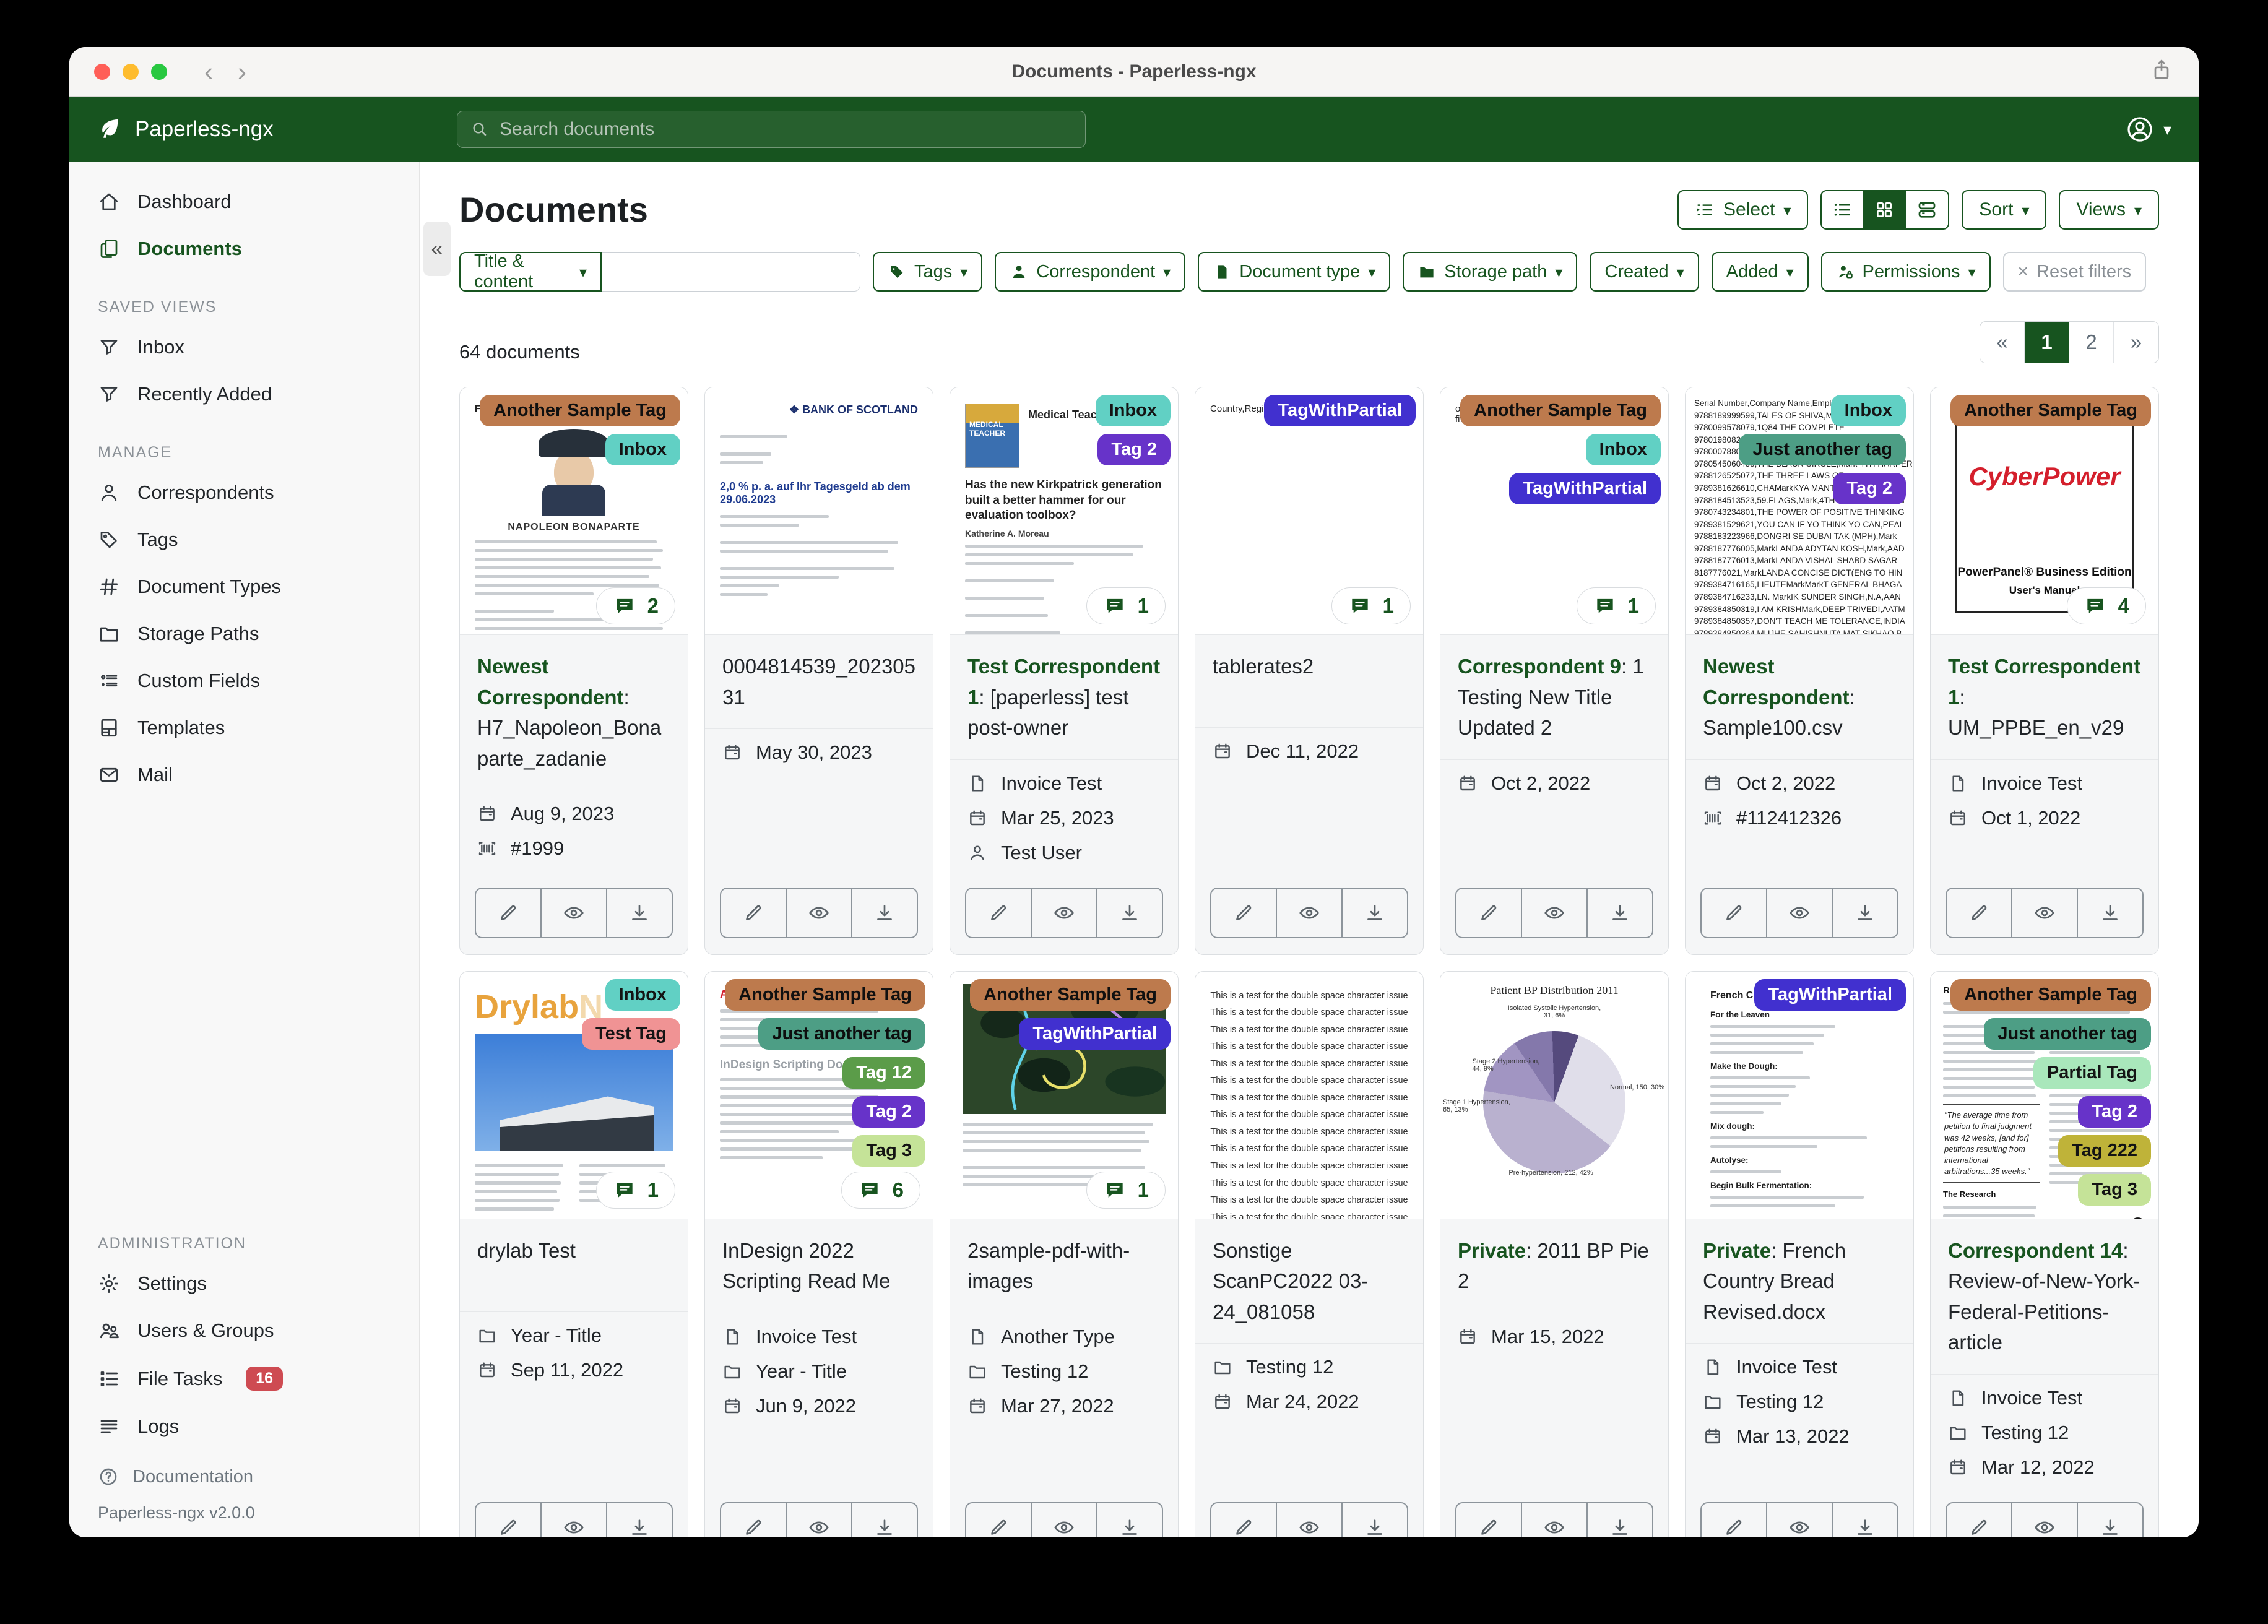  What do you see at coordinates (244, 1331) in the screenshot?
I see `sidebar-item-users-groups: Users & Groups` at bounding box center [244, 1331].